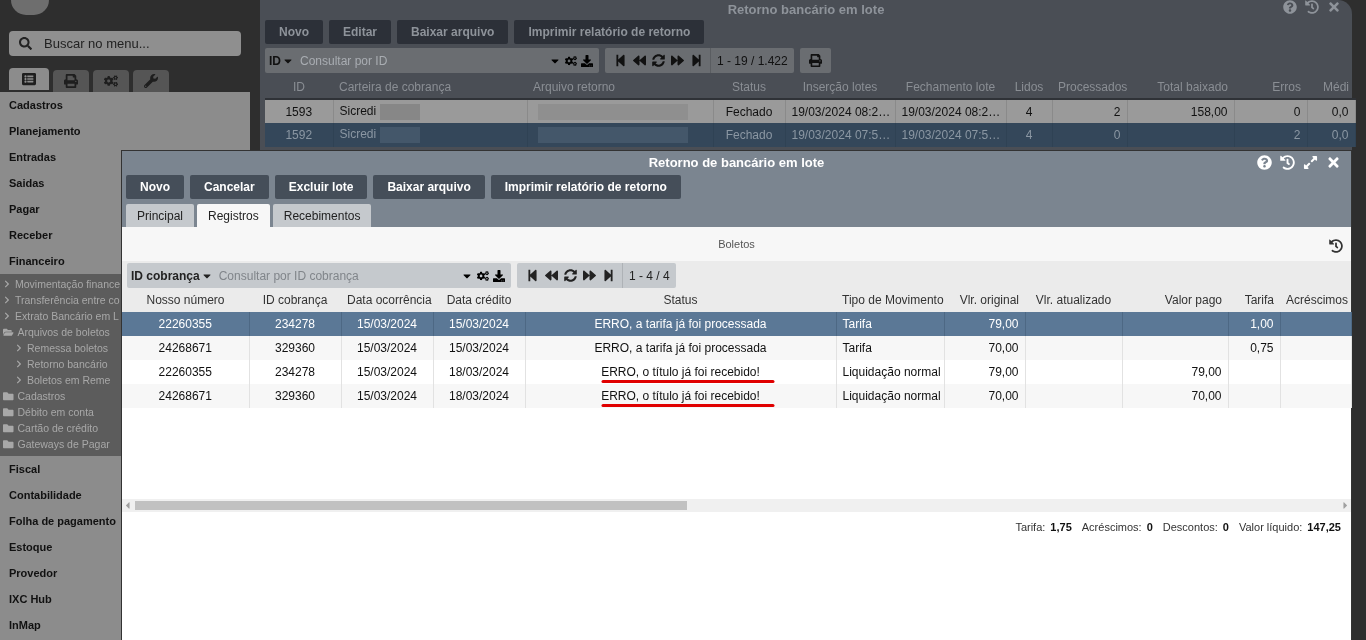 This screenshot has width=1366, height=640. What do you see at coordinates (299, 111) in the screenshot?
I see `table-cell: 1593` at bounding box center [299, 111].